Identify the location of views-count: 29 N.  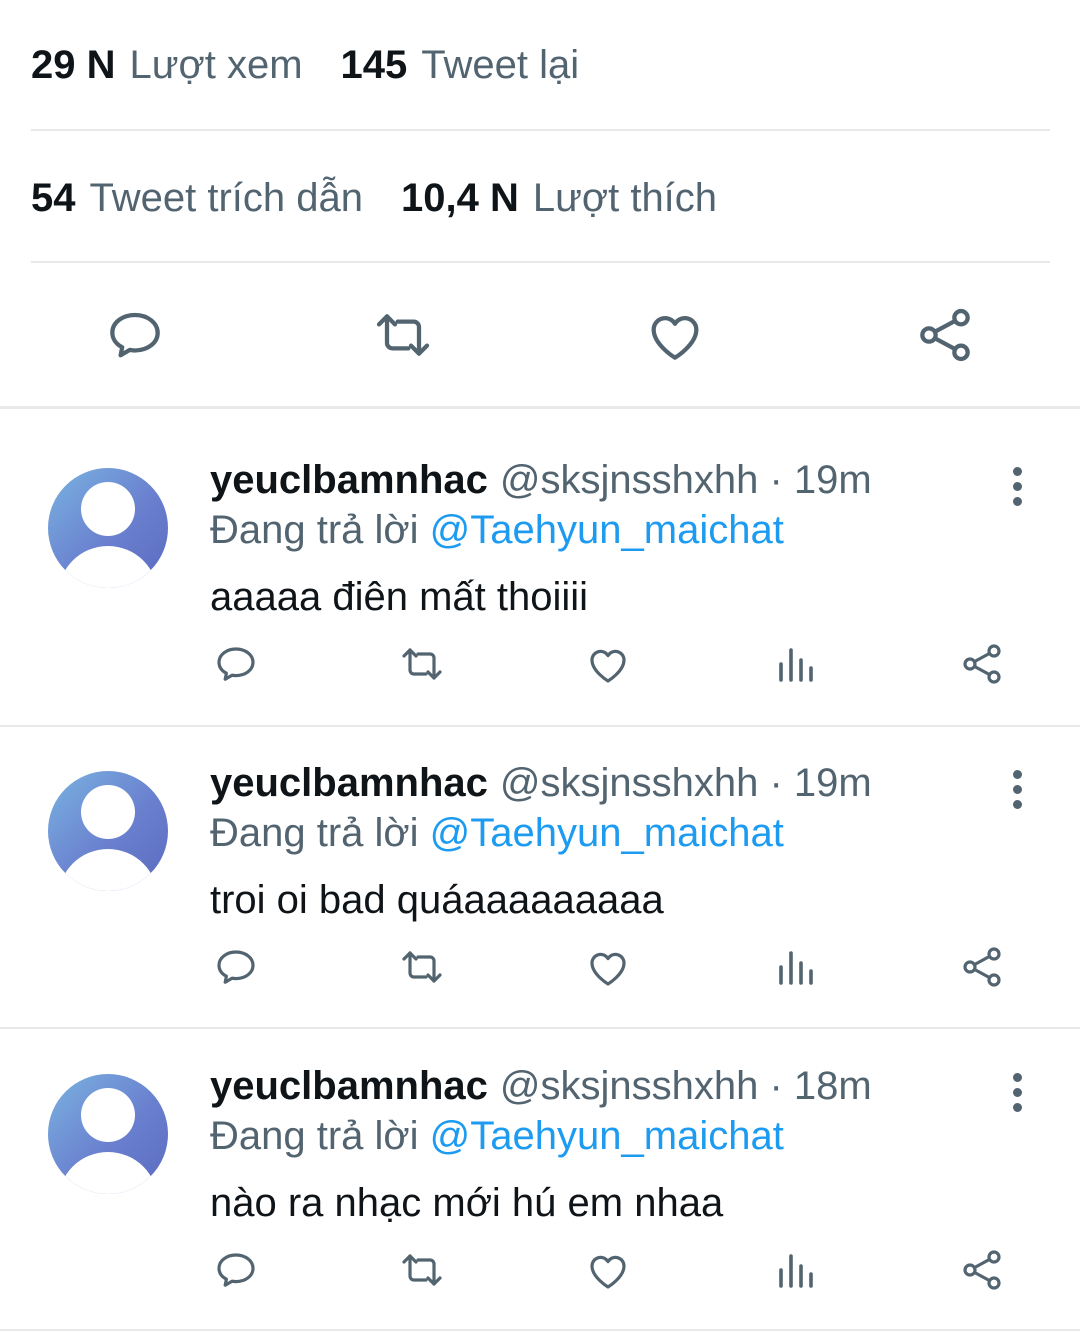
(73, 64).